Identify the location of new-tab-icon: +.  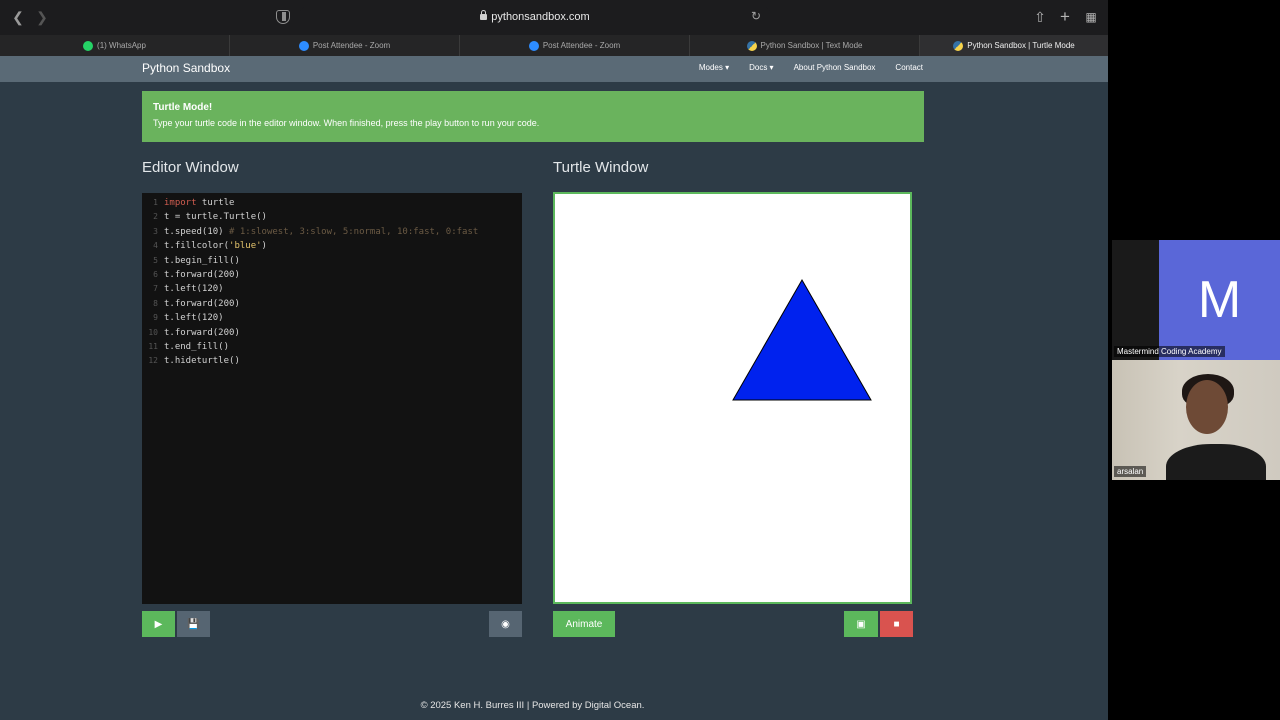
(1065, 16).